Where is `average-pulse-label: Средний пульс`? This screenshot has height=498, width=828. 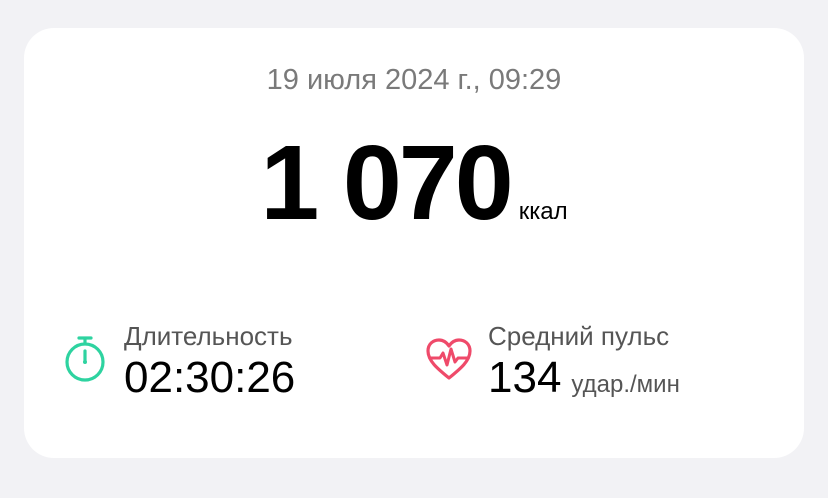
average-pulse-label: Средний пульс is located at coordinates (579, 336).